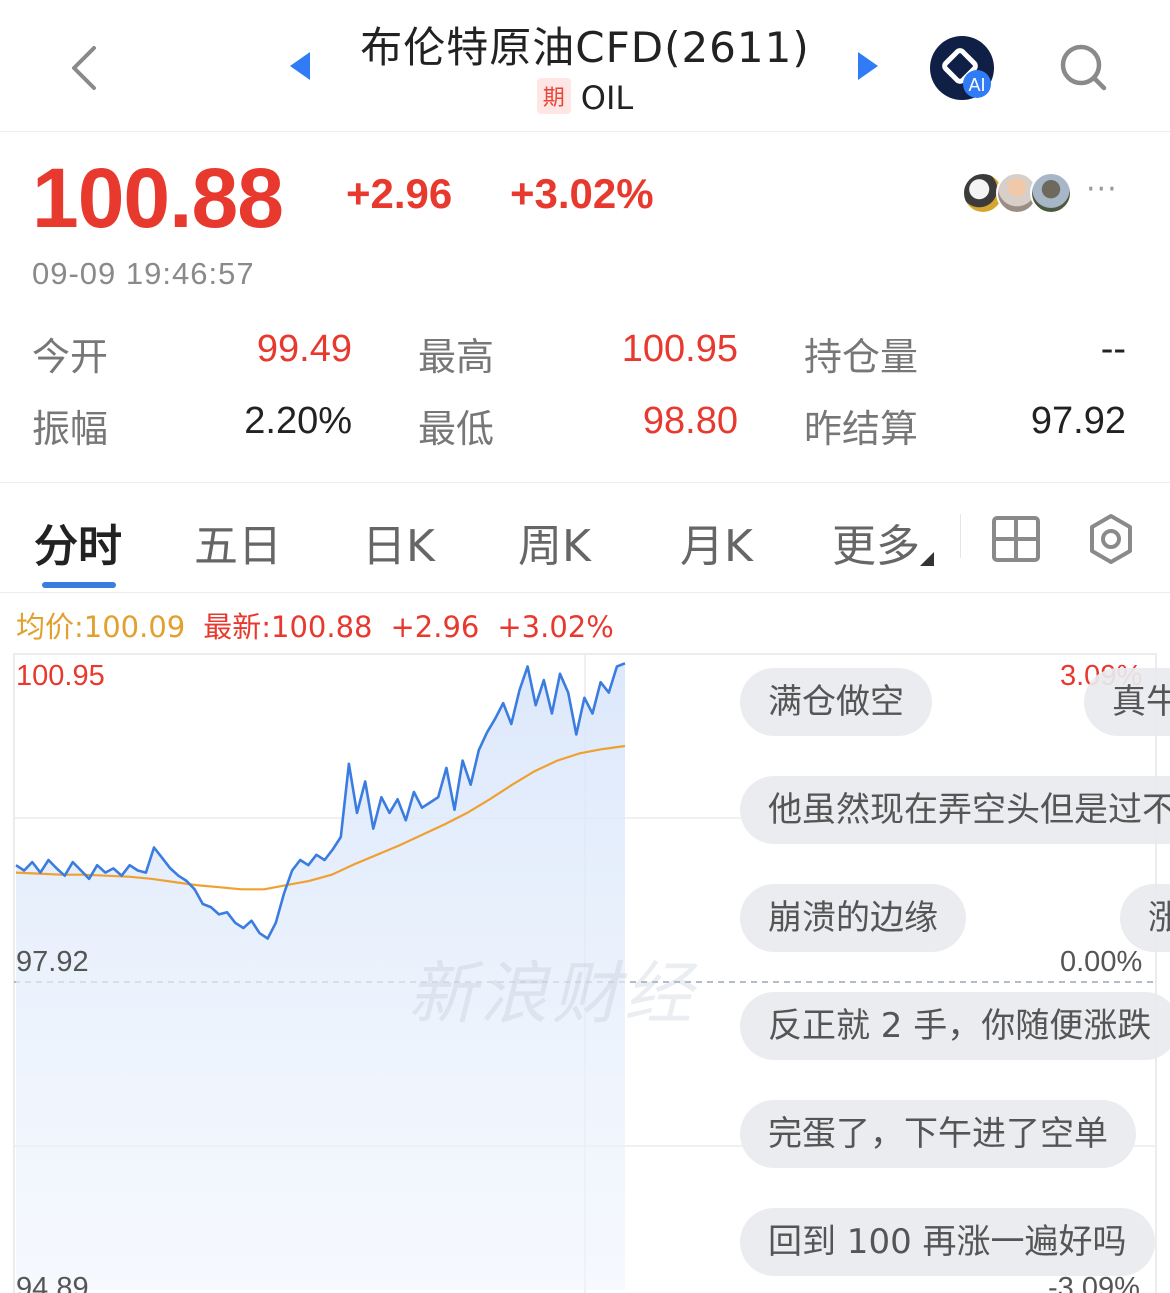  I want to click on tab-weekly-k: 周K, so click(554, 542).